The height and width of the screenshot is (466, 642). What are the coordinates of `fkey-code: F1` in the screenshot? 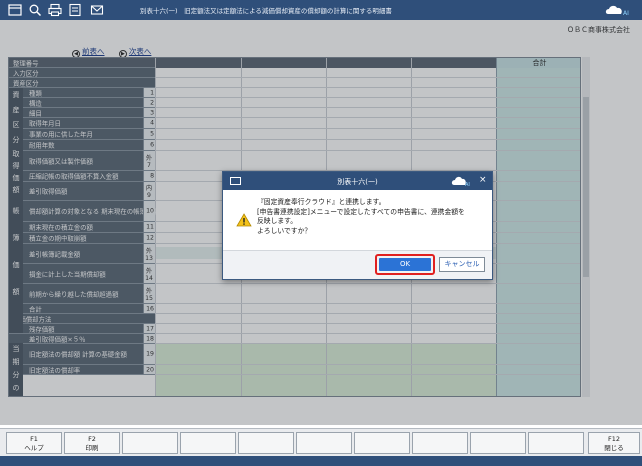 It's located at (34, 439).